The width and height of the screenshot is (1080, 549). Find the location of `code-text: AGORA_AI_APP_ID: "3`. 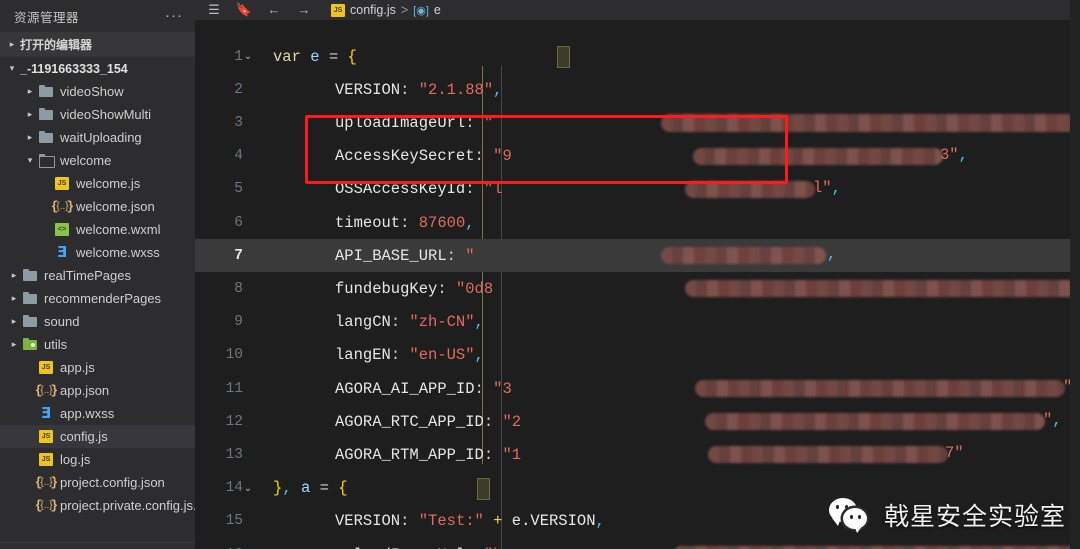

code-text: AGORA_AI_APP_ID: "3 is located at coordinates (423, 388).